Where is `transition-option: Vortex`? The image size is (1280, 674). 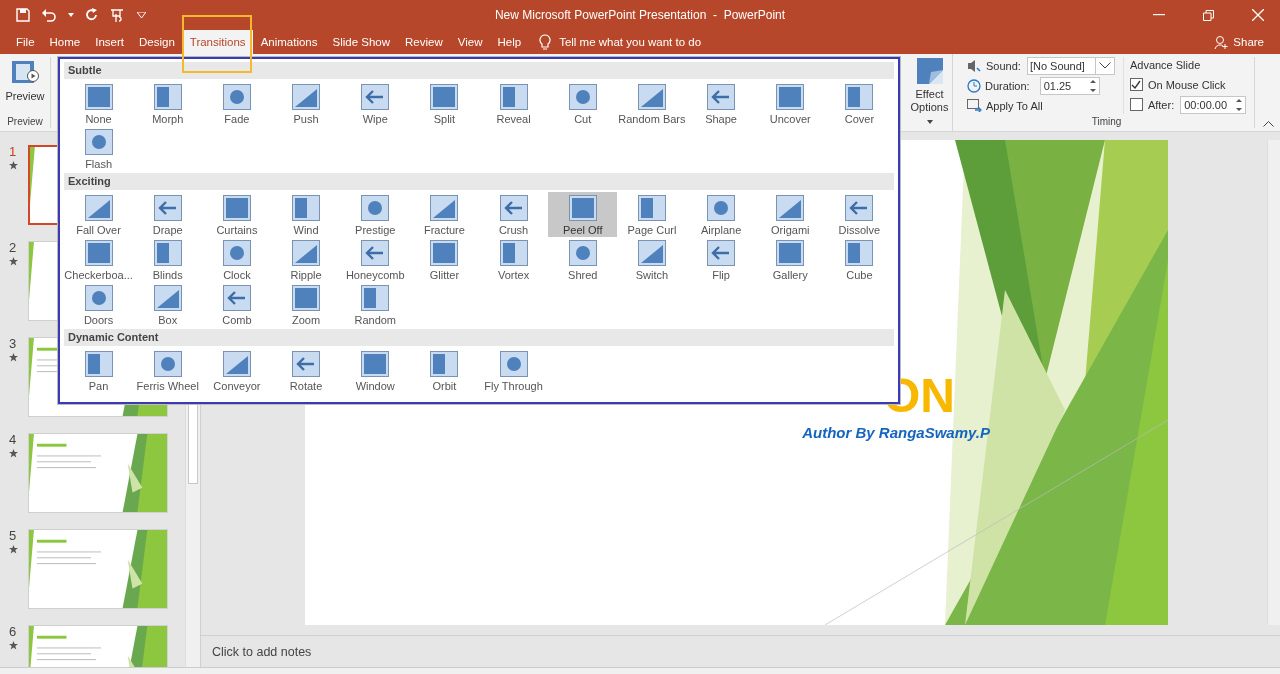
transition-option: Vortex is located at coordinates (514, 259).